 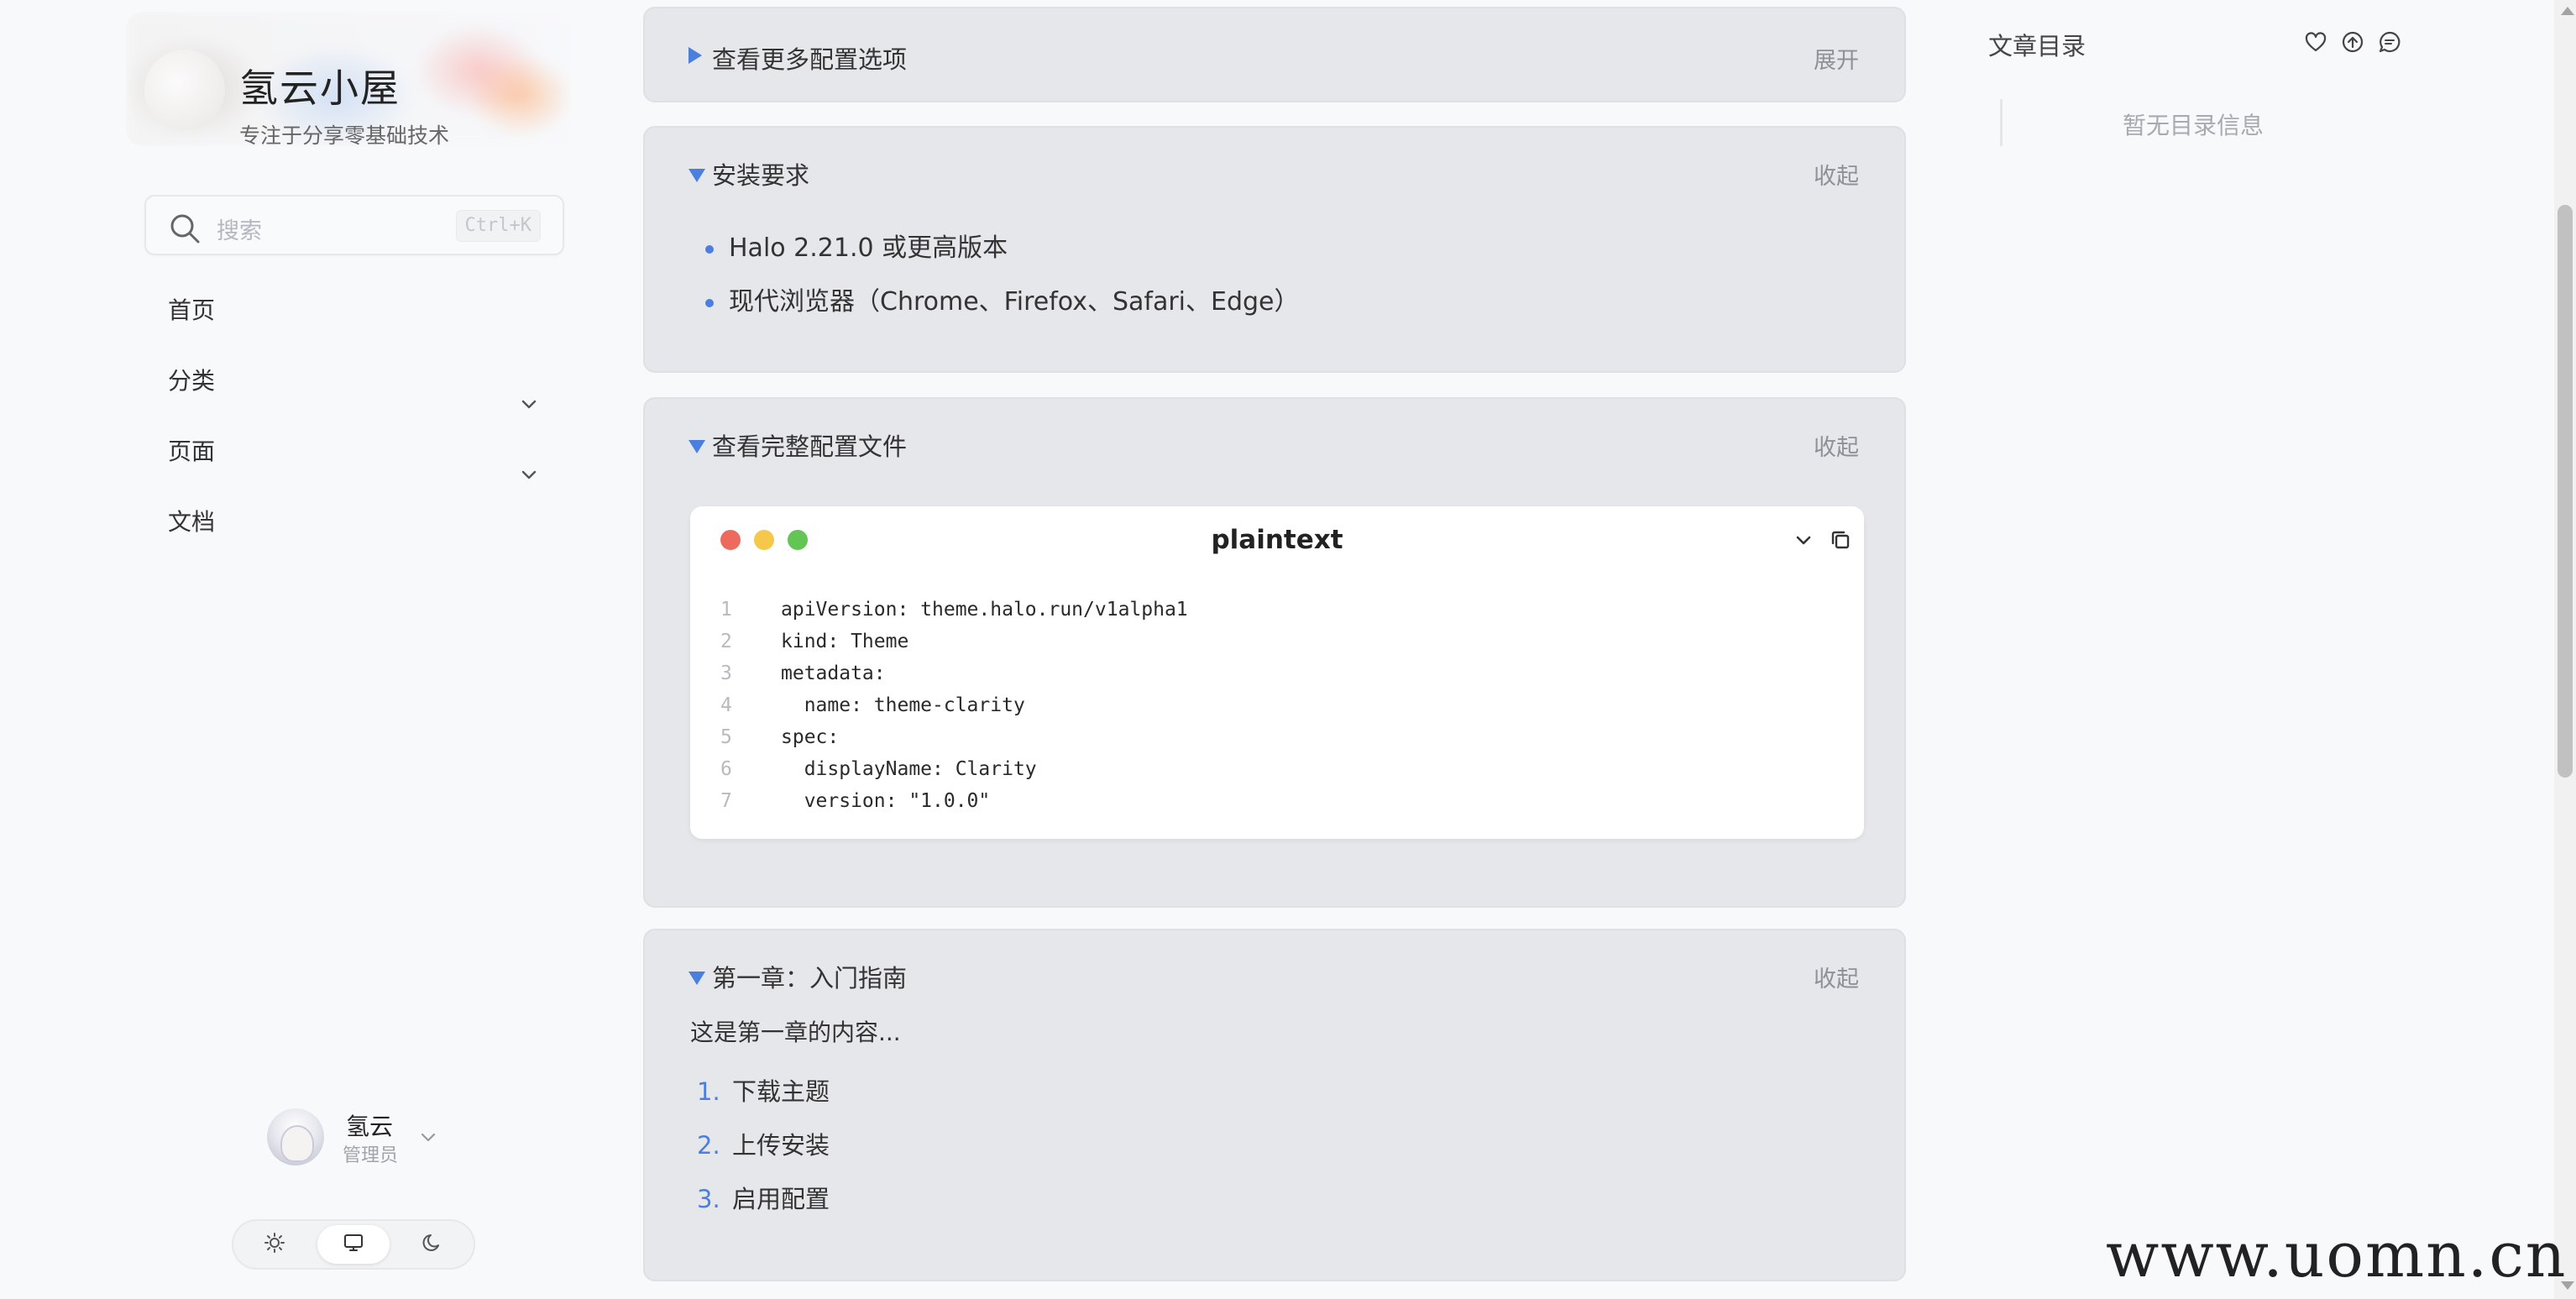 I want to click on list-item: Halo 2.21.0 或更高版本, so click(x=1003, y=248).